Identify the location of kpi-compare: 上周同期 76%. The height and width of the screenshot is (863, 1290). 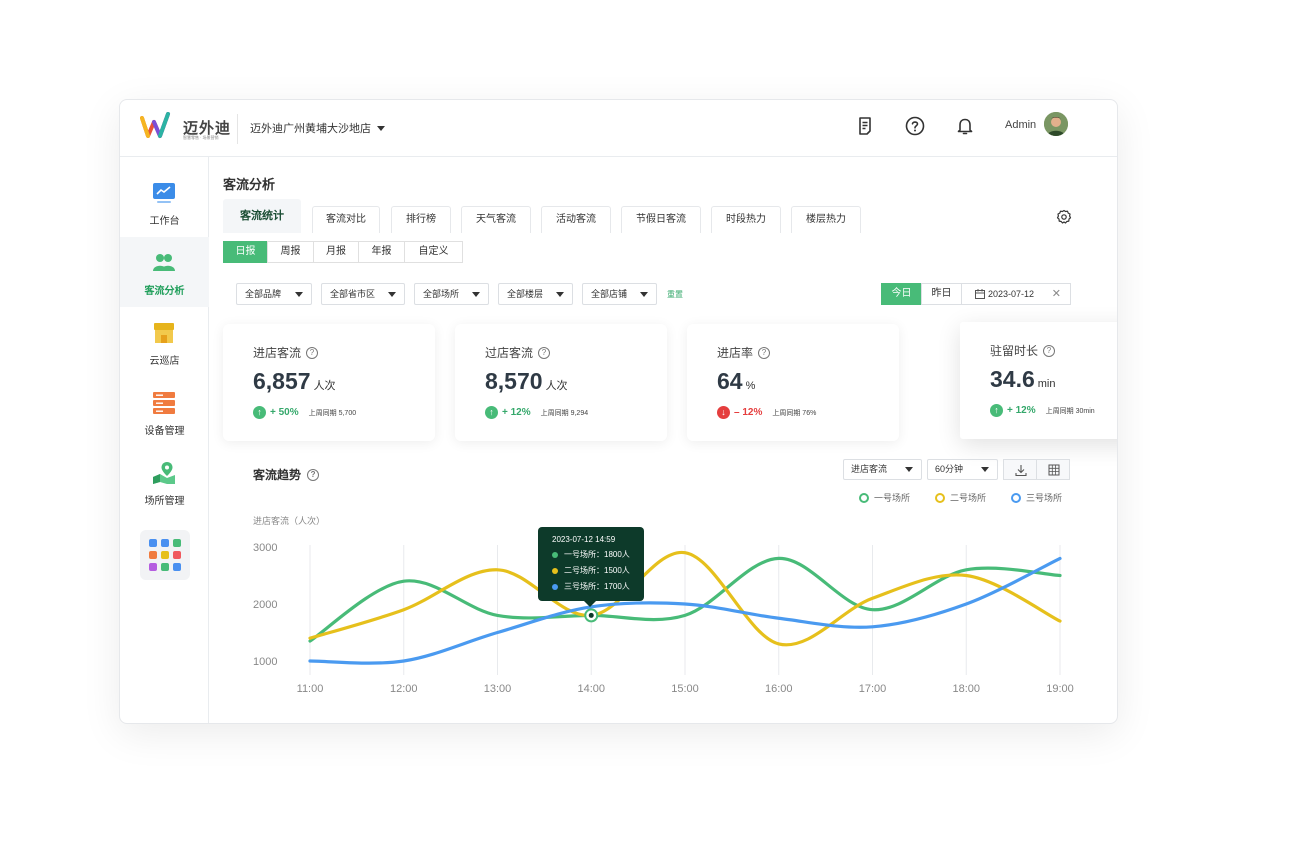
(794, 413).